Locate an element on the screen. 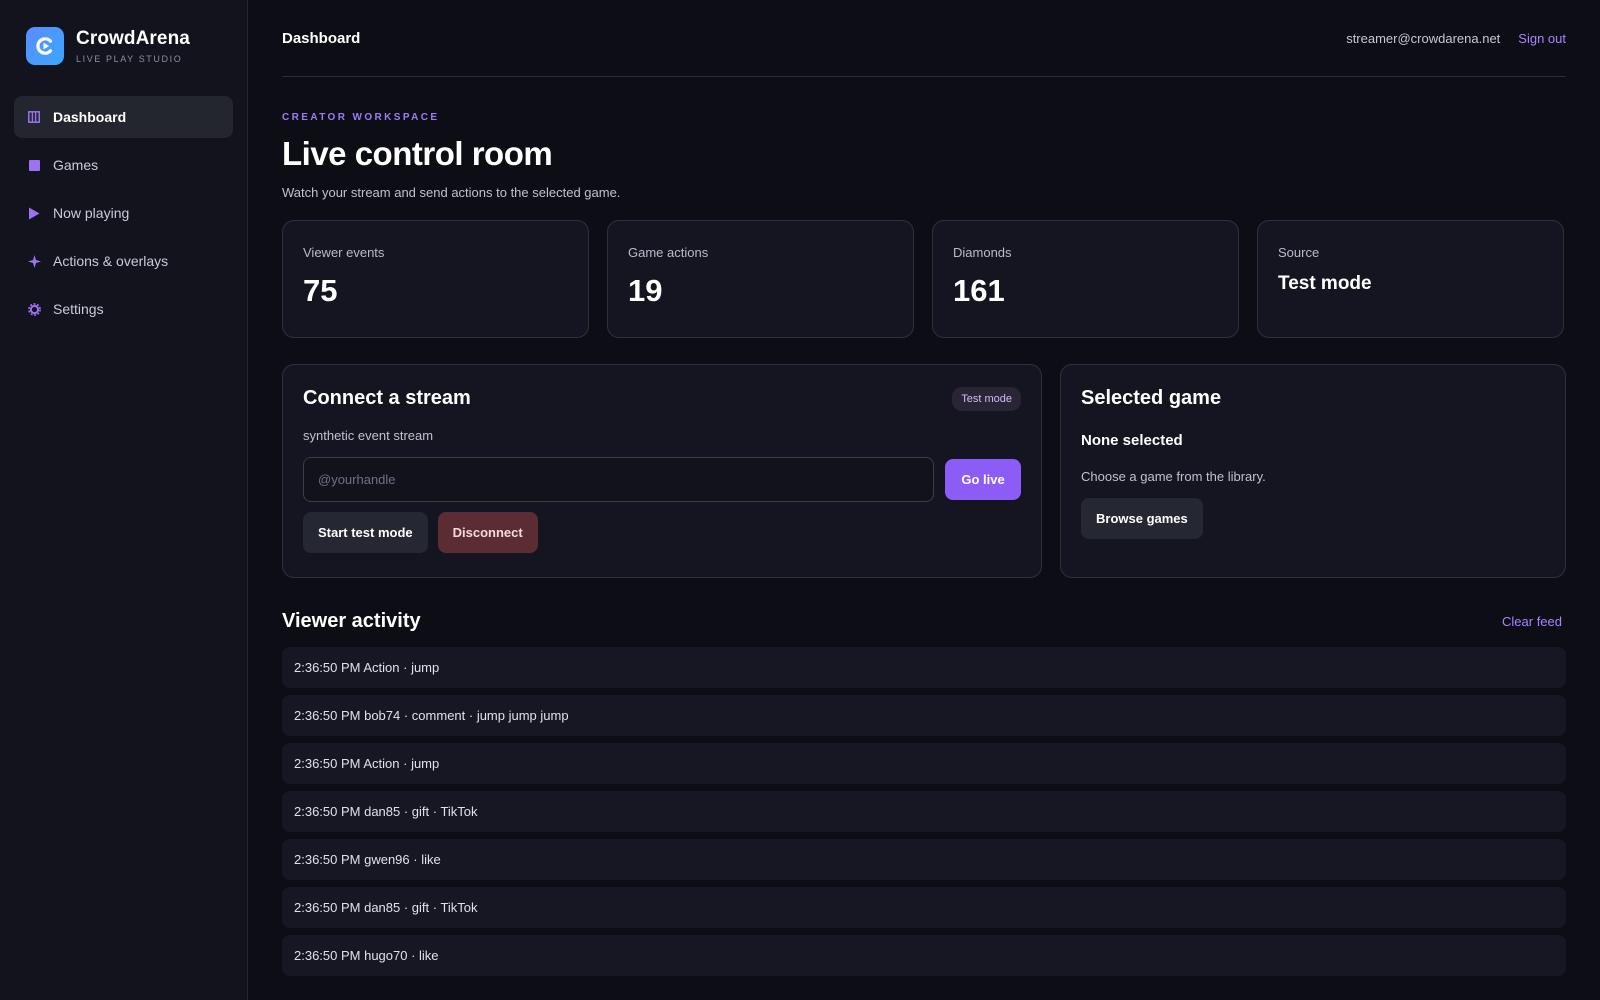  brand-subtitle: LIVE PLAY STUDIO is located at coordinates (129, 59).